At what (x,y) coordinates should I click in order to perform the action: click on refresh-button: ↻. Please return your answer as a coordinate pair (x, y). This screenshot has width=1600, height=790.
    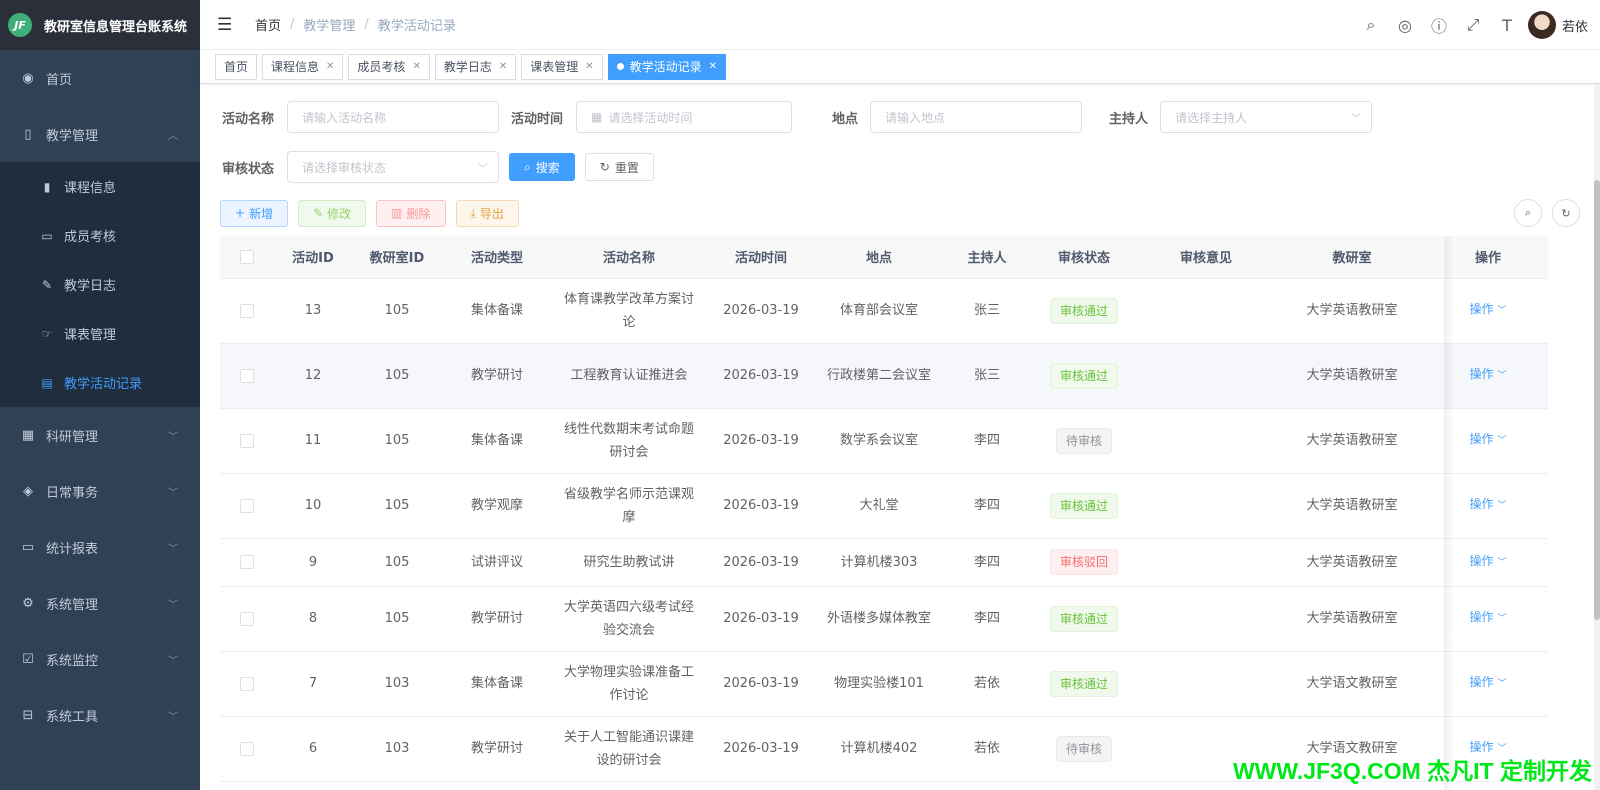
    Looking at the image, I should click on (1566, 213).